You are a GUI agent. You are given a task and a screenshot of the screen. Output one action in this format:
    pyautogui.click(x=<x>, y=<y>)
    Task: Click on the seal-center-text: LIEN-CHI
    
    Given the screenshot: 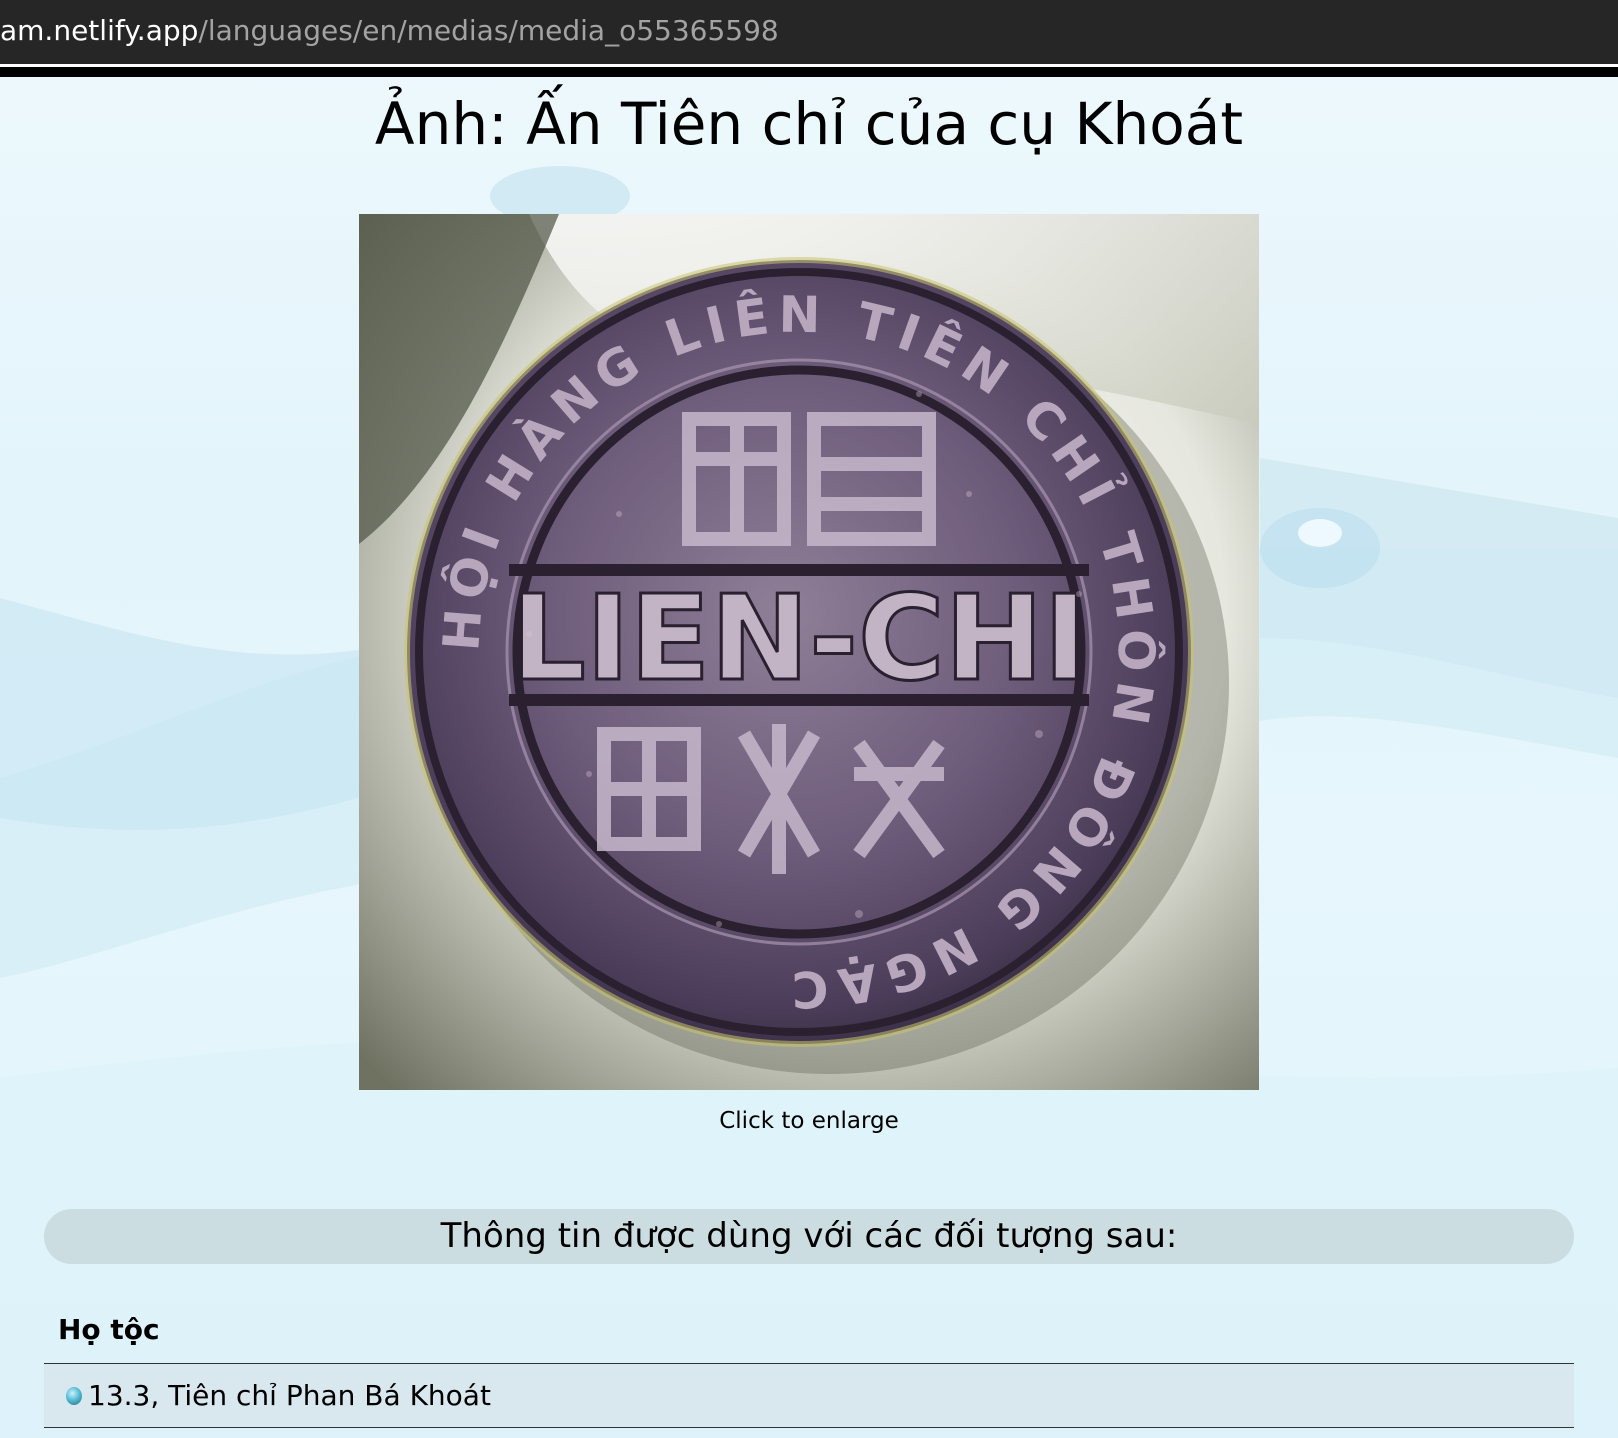 What is the action you would take?
    pyautogui.click(x=799, y=638)
    